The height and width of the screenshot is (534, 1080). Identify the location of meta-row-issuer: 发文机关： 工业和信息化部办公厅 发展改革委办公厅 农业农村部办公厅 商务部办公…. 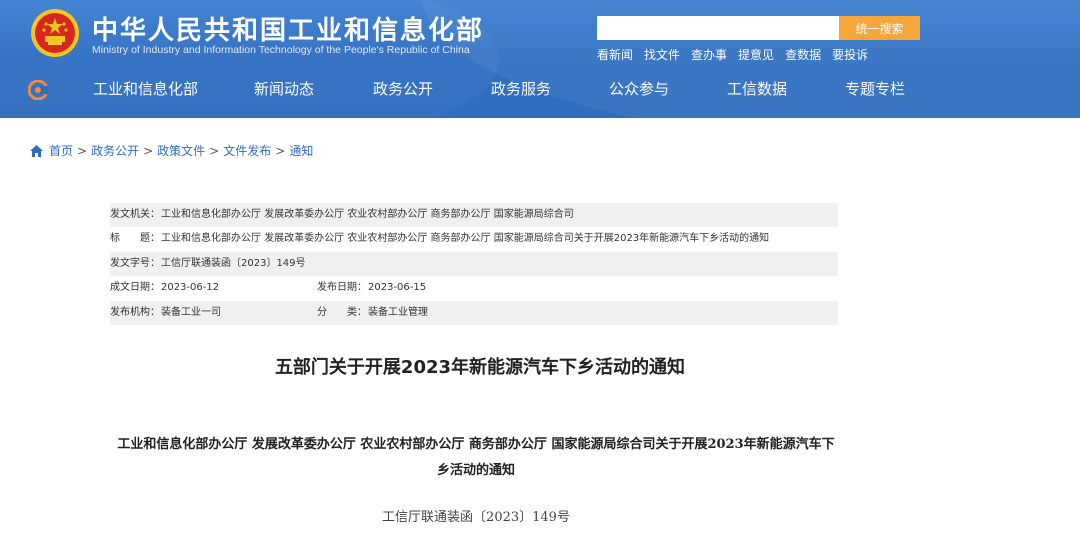
(474, 215).